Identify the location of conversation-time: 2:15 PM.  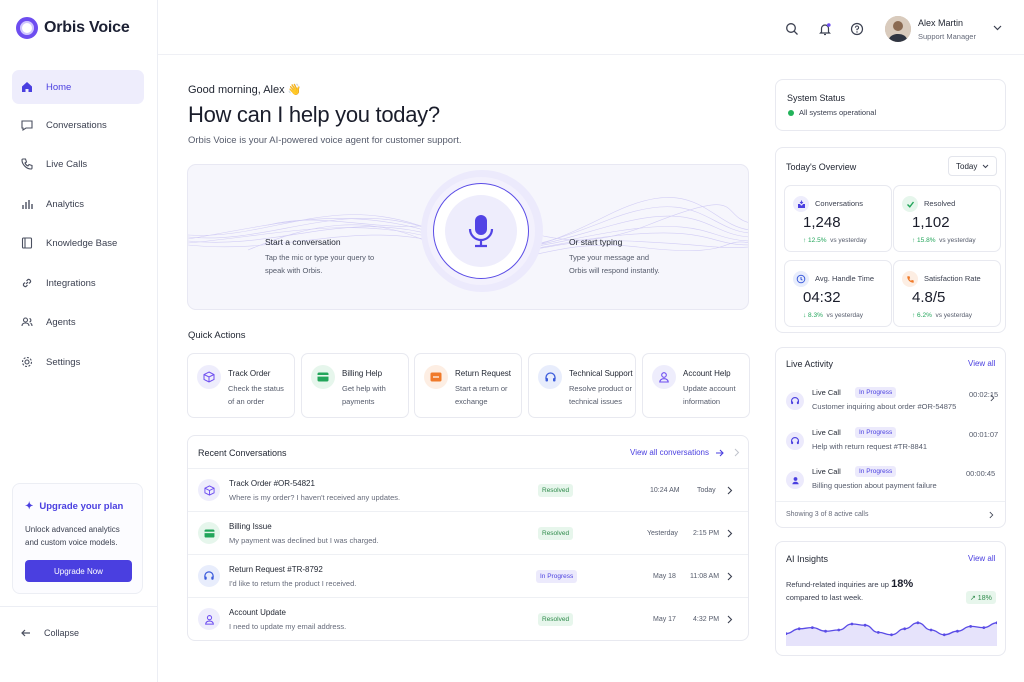
(706, 533).